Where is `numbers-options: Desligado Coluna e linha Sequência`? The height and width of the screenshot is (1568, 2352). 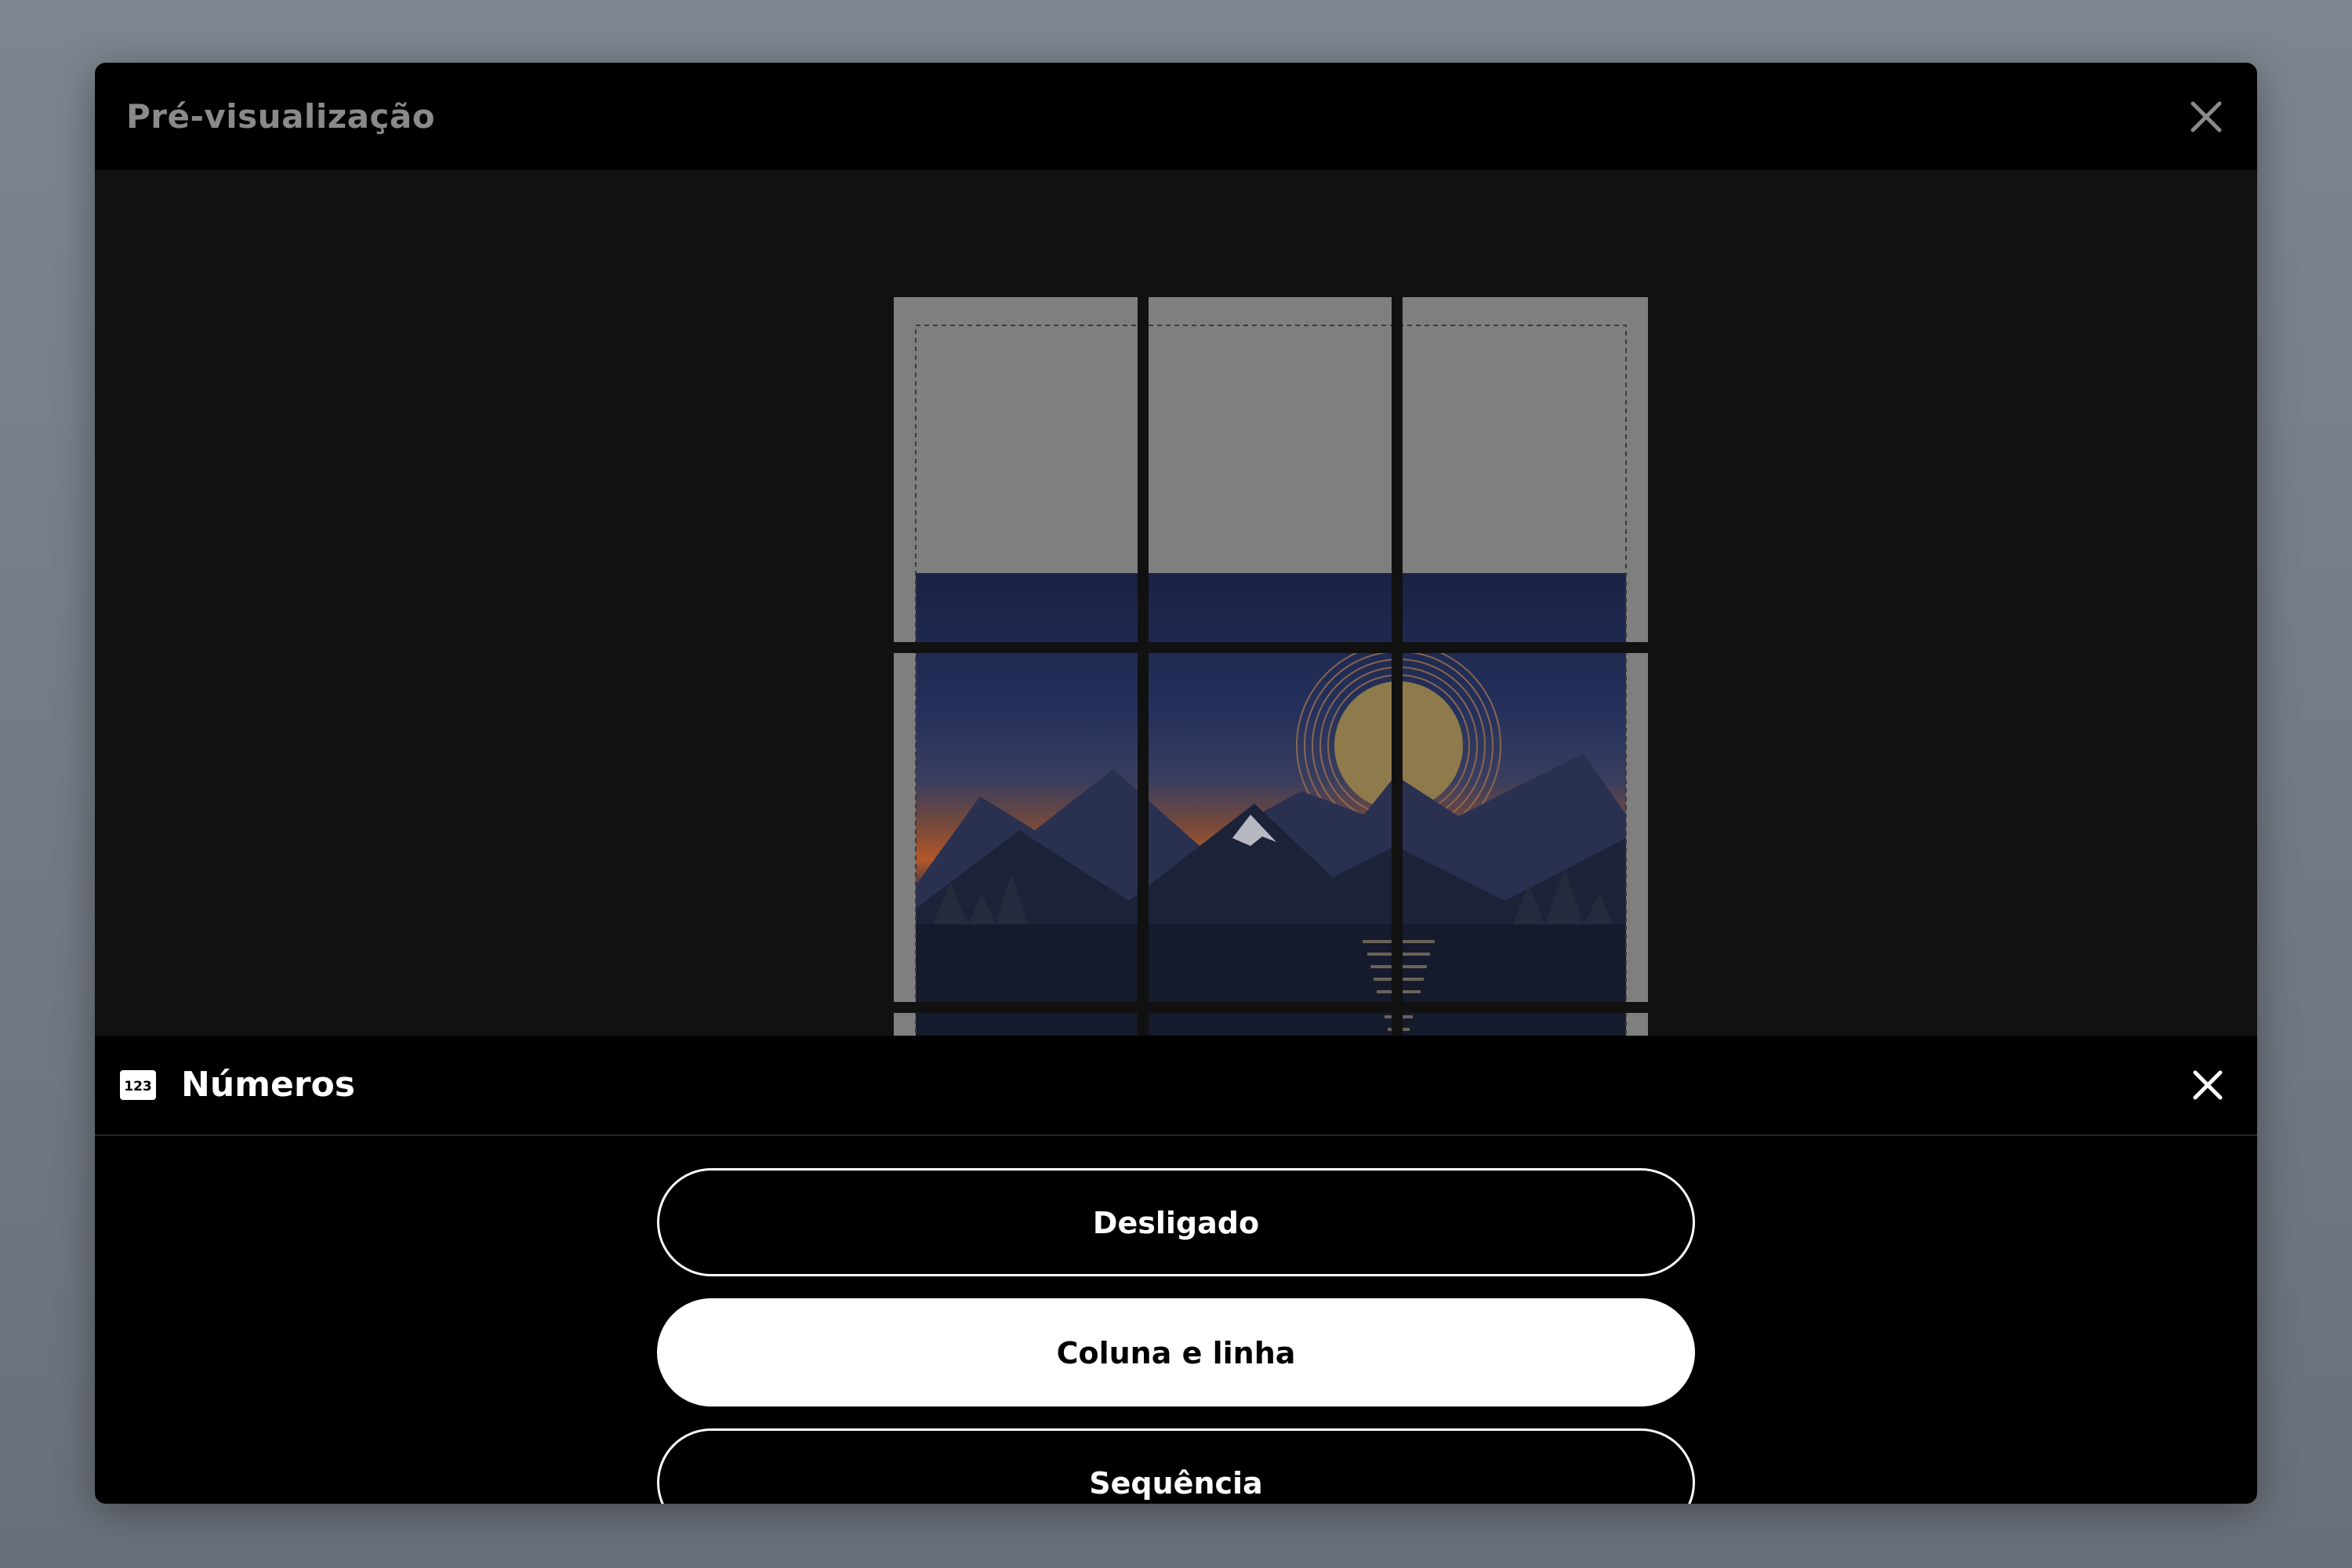
numbers-options: Desligado Coluna e linha Sequência is located at coordinates (1176, 1336).